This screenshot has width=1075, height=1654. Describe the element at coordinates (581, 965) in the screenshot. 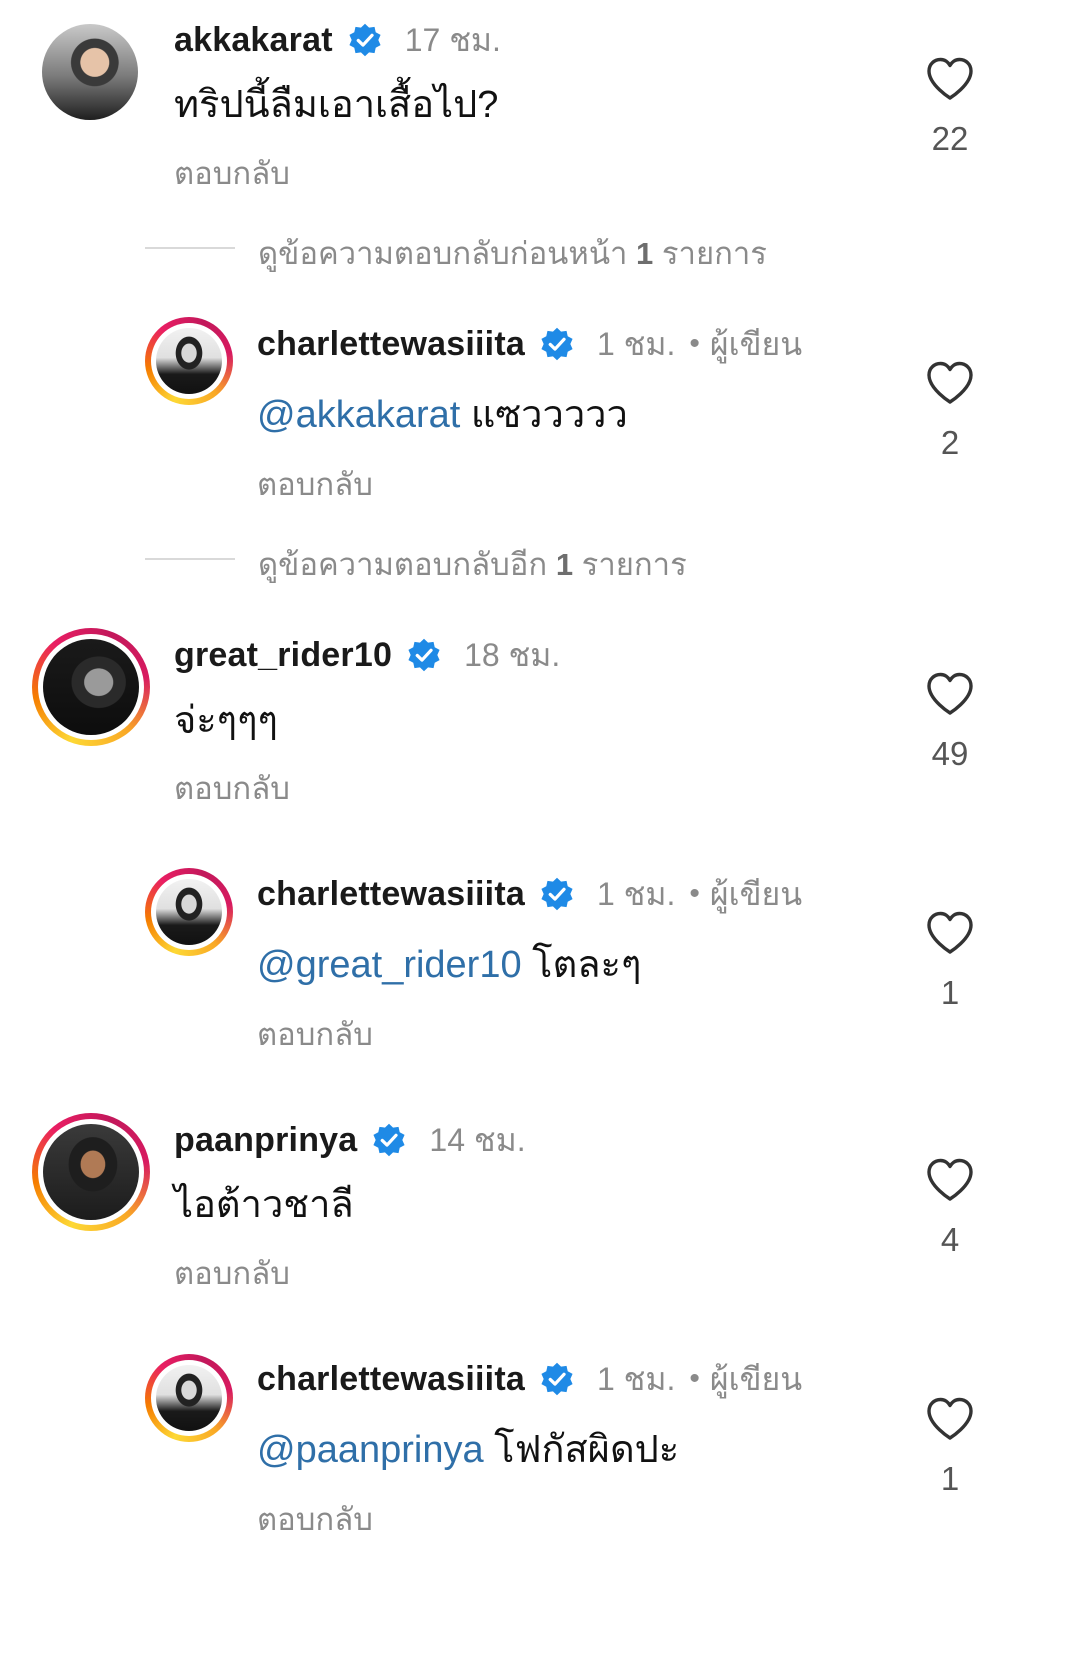

I see `comment-body: โตละๆ` at that location.